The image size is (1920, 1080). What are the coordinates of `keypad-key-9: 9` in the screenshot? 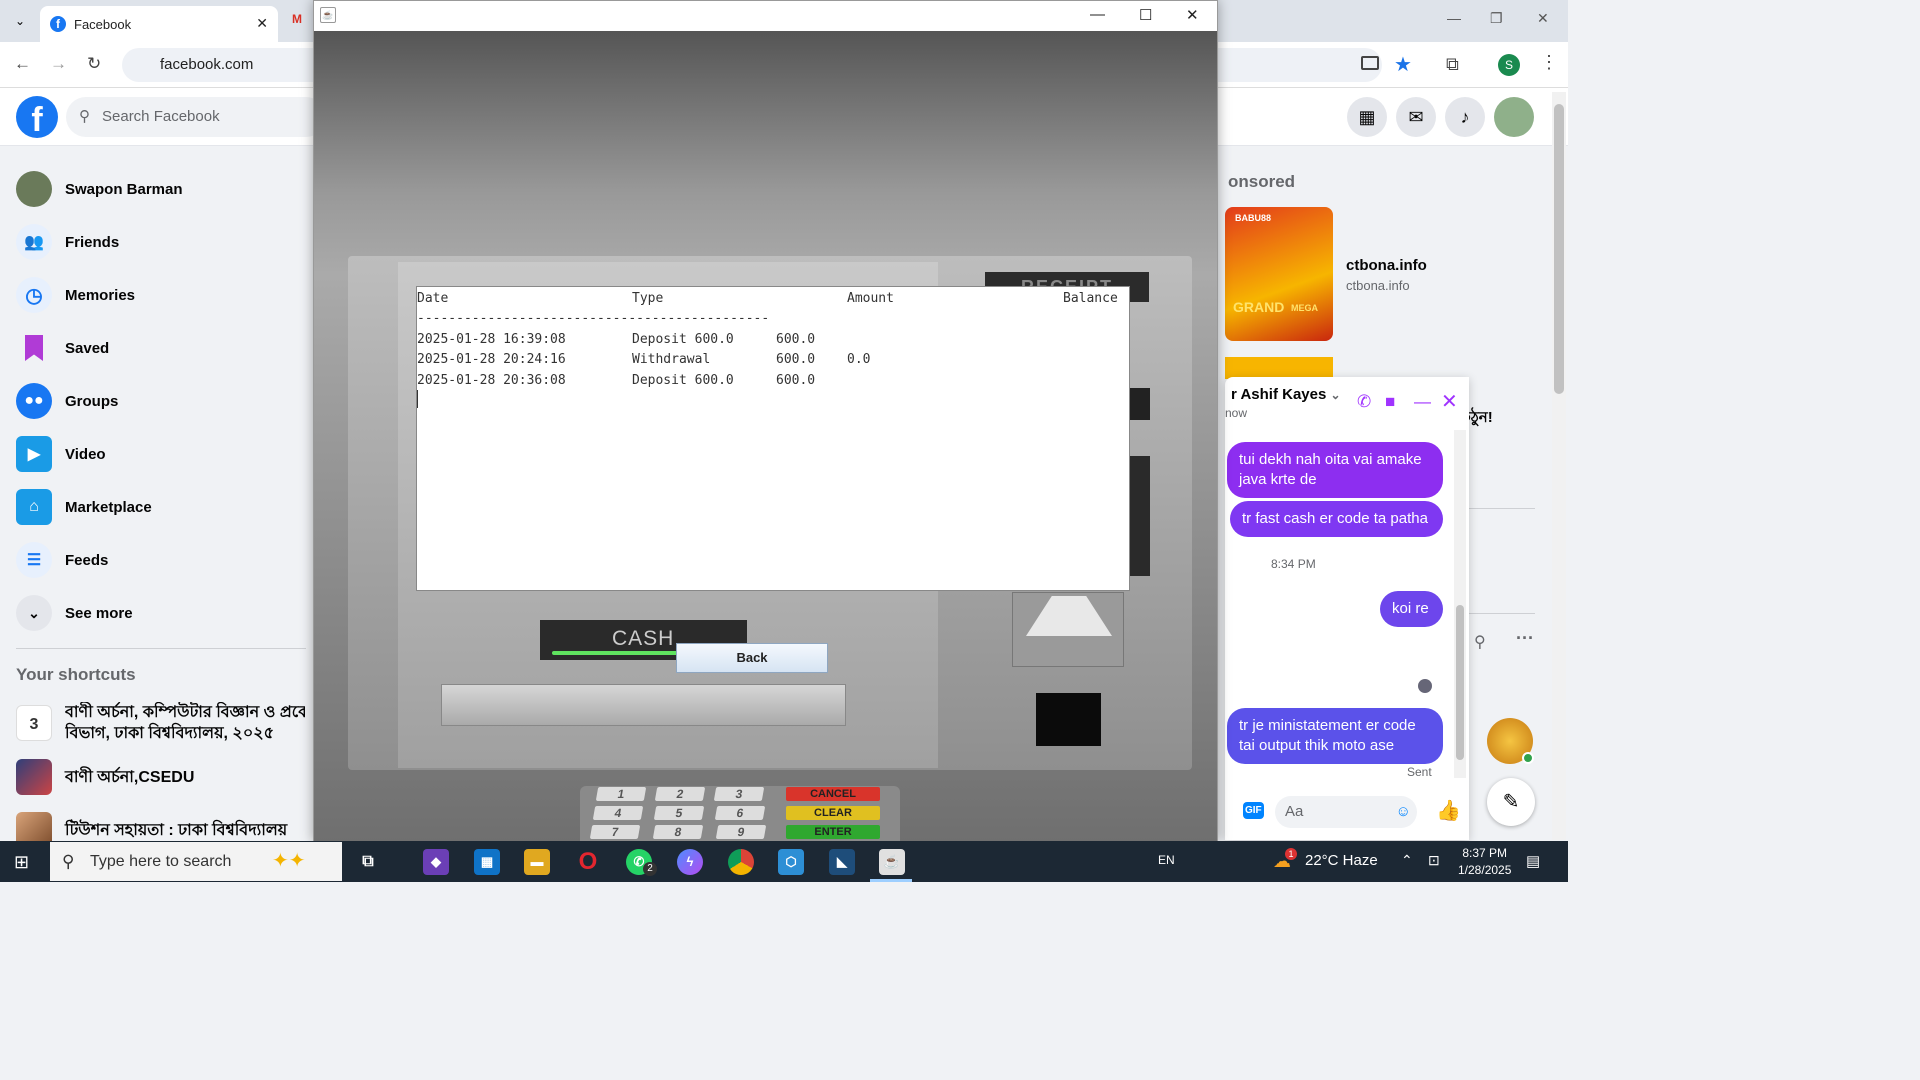 It's located at (741, 832).